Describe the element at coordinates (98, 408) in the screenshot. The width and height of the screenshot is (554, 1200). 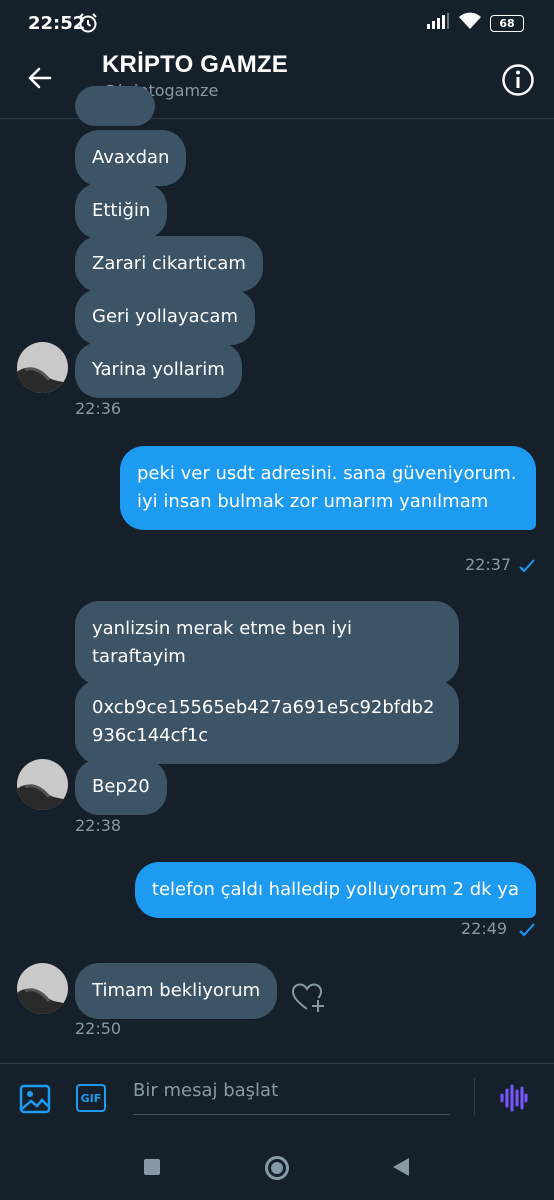
I see `message-timestamp: 22:36` at that location.